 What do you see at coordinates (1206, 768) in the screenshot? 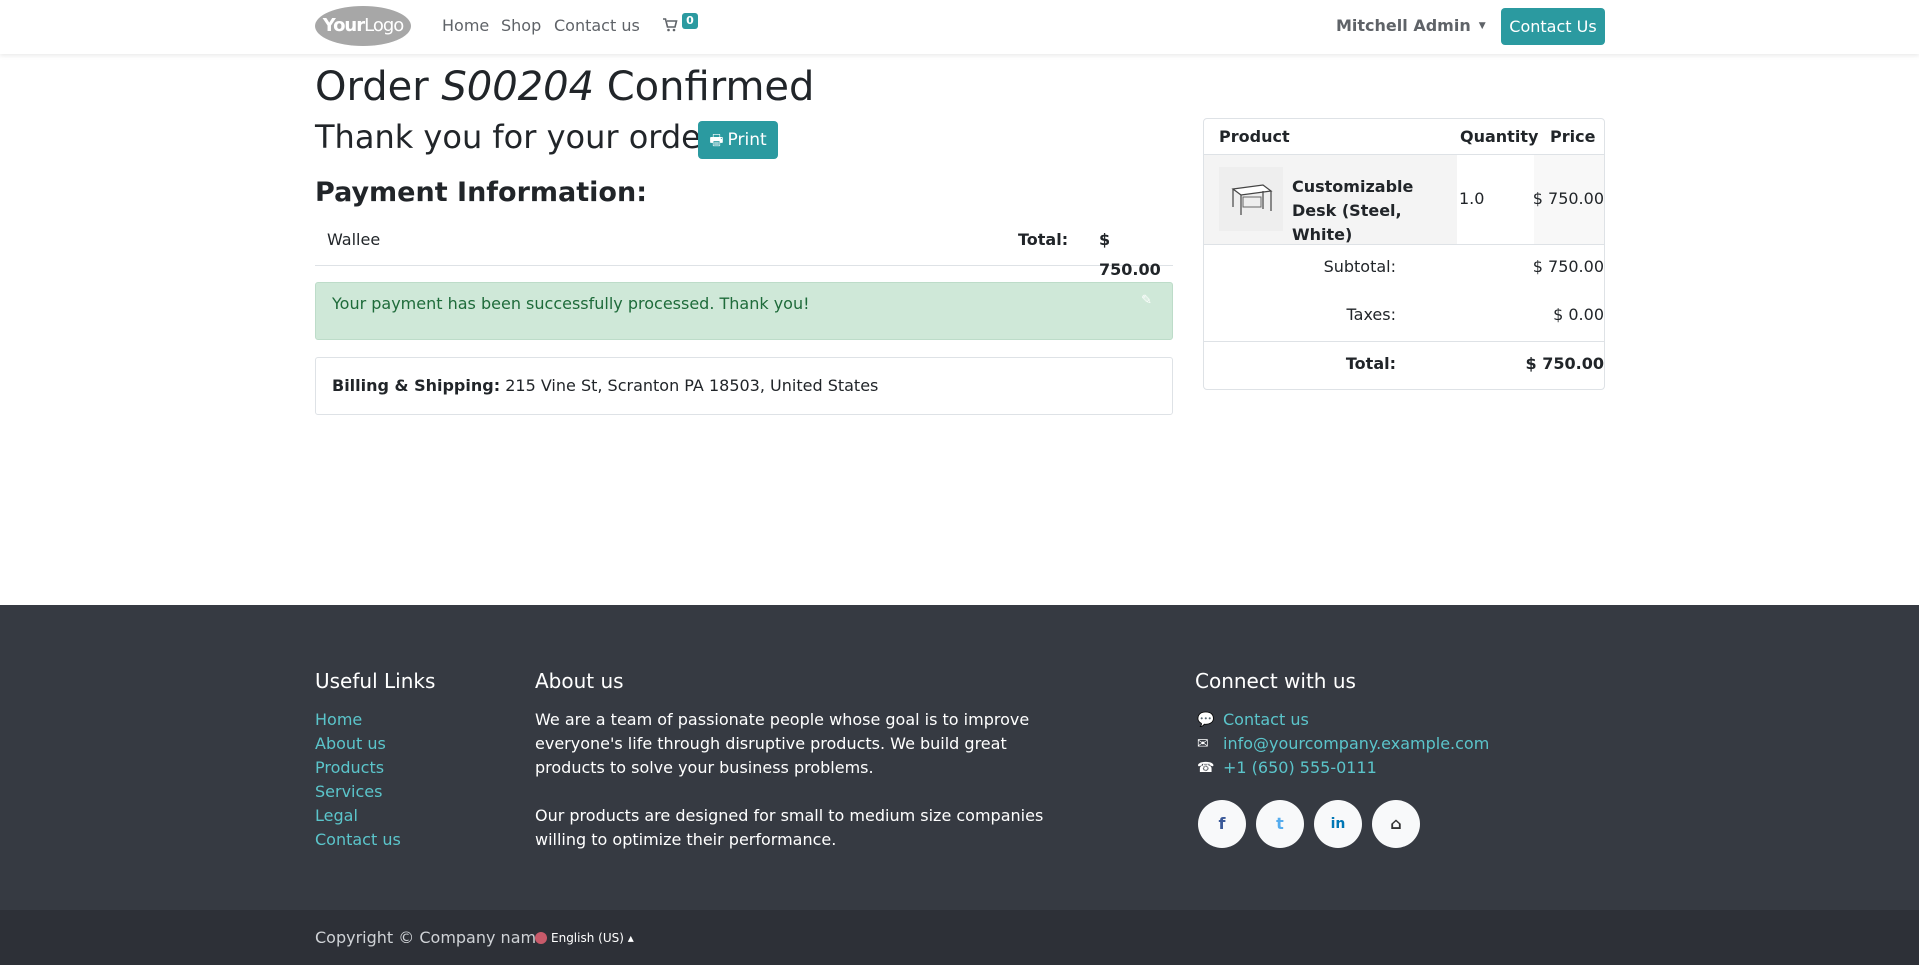
I see `phone-icon: ☎` at bounding box center [1206, 768].